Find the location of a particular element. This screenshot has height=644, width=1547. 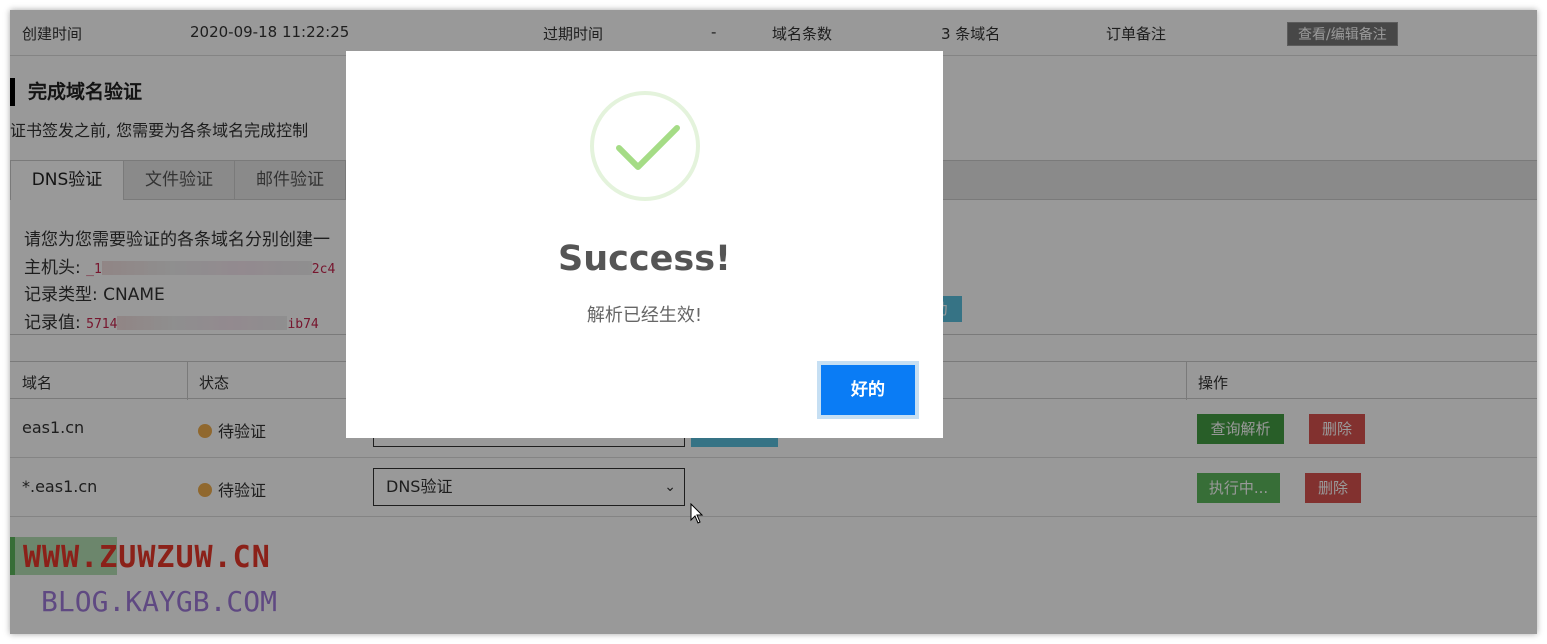

ok-button-label: 好的 is located at coordinates (868, 390).